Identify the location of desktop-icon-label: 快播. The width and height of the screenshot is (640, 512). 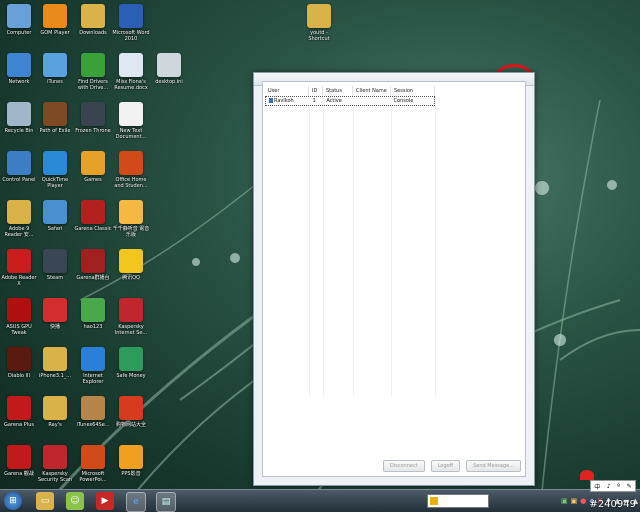
(54, 327).